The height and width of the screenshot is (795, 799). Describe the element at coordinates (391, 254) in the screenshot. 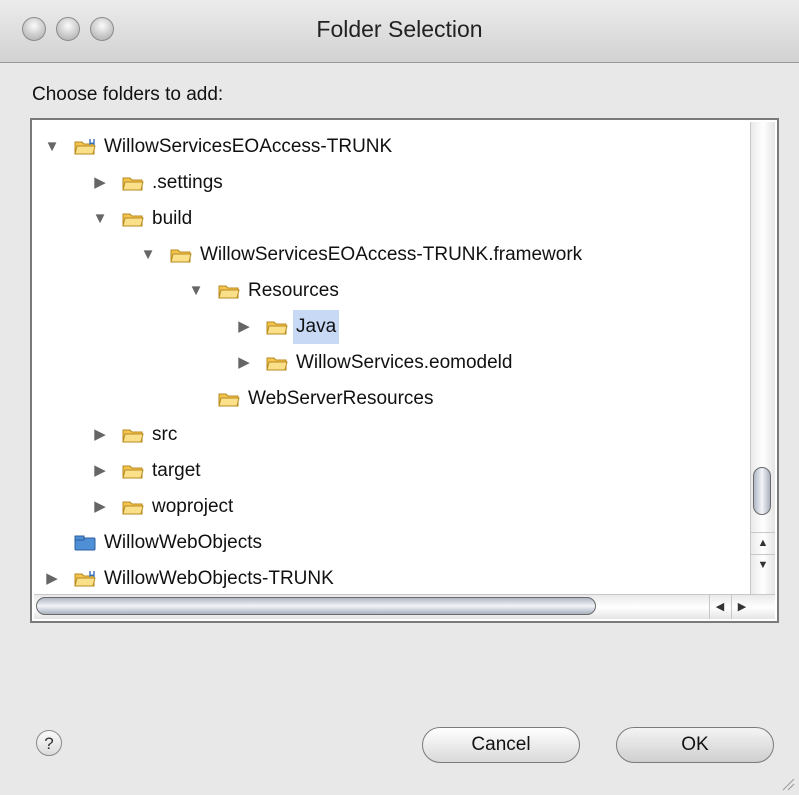

I see `tree-item-label: WillowServicesEOAccess-TRUNK.framework` at that location.